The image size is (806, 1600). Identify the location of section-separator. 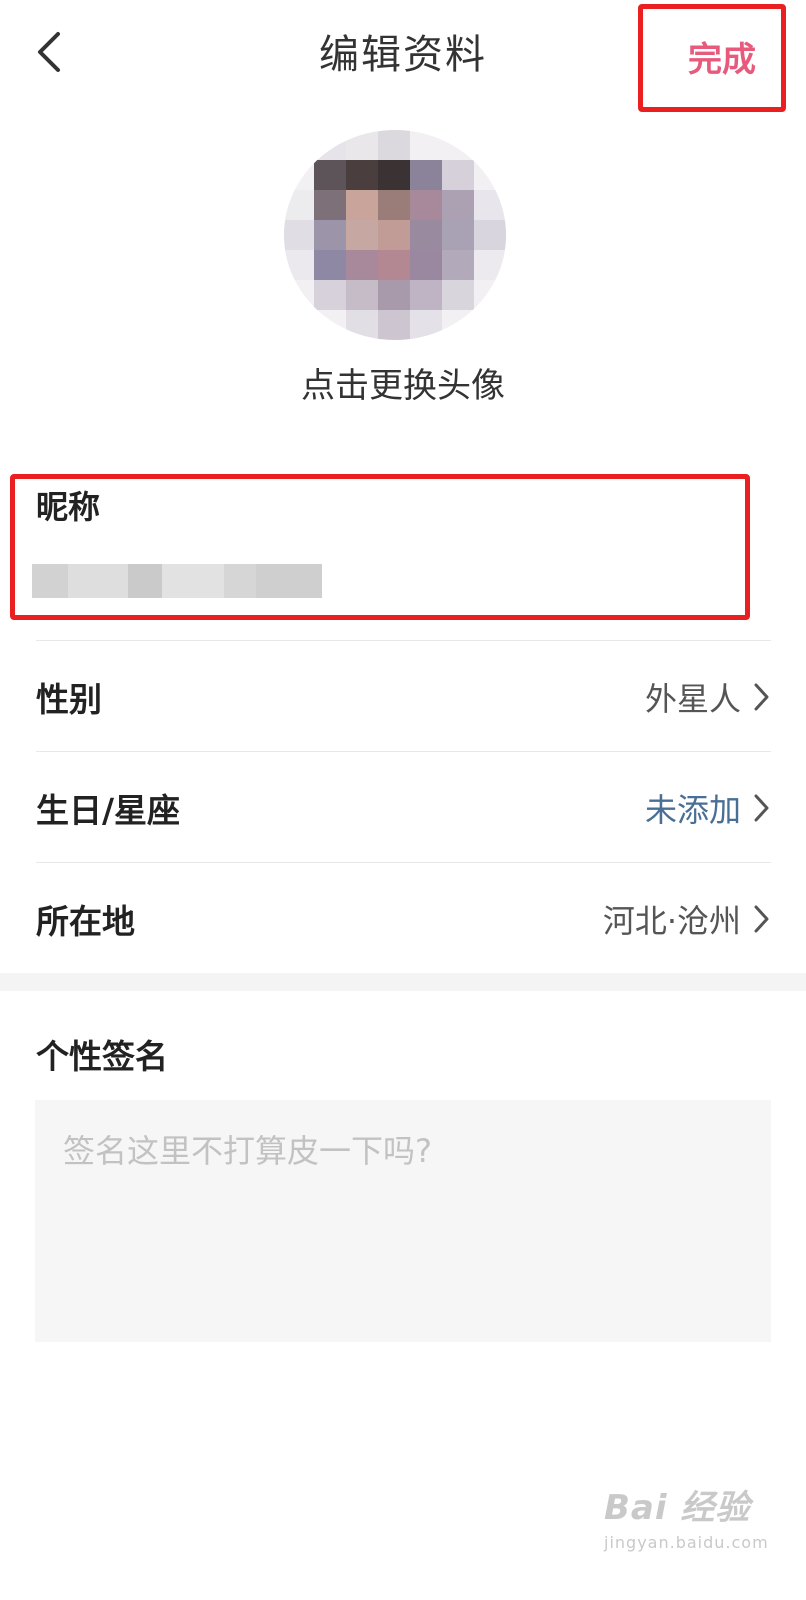
(403, 982).